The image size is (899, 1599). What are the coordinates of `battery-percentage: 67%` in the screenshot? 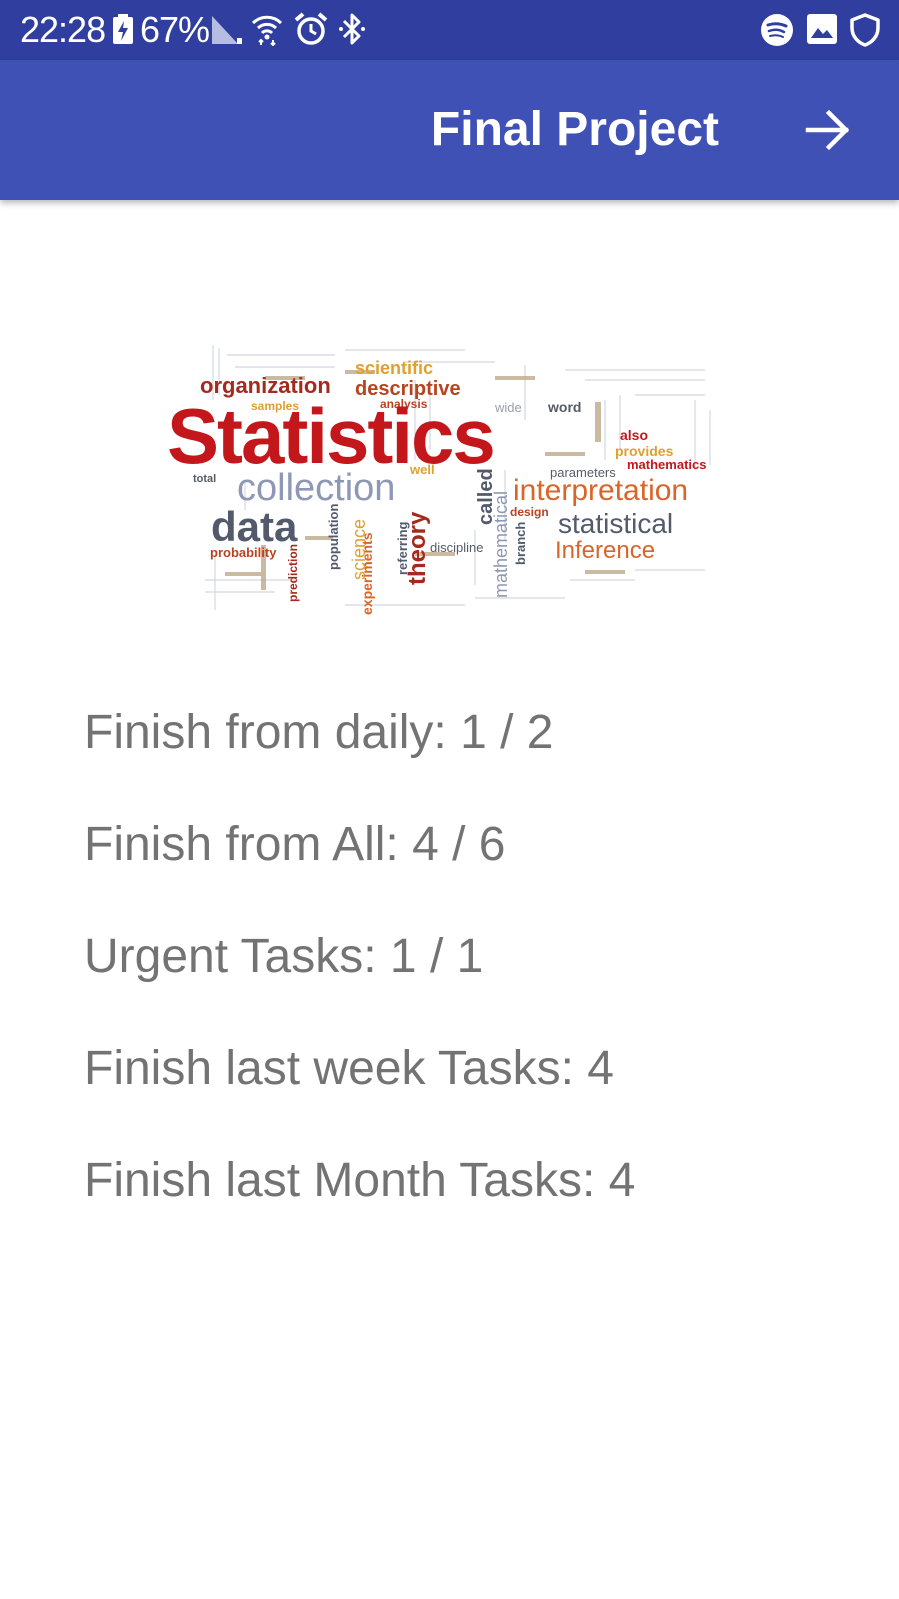 It's located at (175, 29).